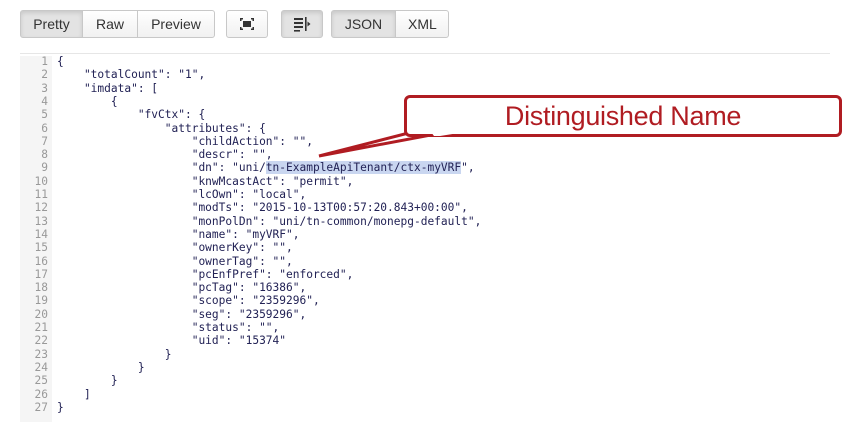 The height and width of the screenshot is (423, 846). What do you see at coordinates (168, 327) in the screenshot?
I see `code-text: "status": "",` at bounding box center [168, 327].